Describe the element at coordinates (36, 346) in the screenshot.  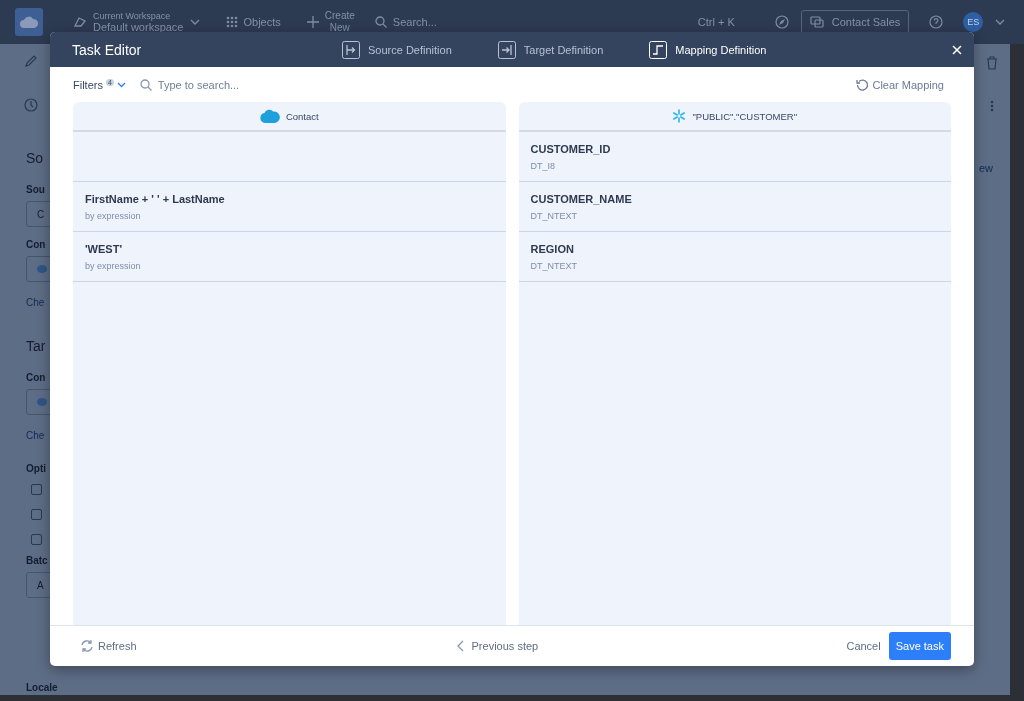
I see `section-heading: Tar` at that location.